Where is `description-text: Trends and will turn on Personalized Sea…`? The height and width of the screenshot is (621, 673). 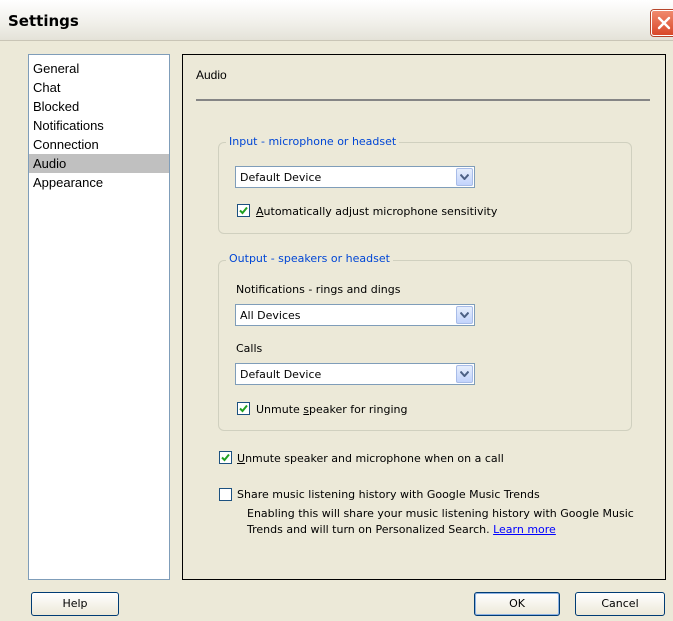
description-text: Trends and will turn on Personalized Sea… is located at coordinates (368, 529).